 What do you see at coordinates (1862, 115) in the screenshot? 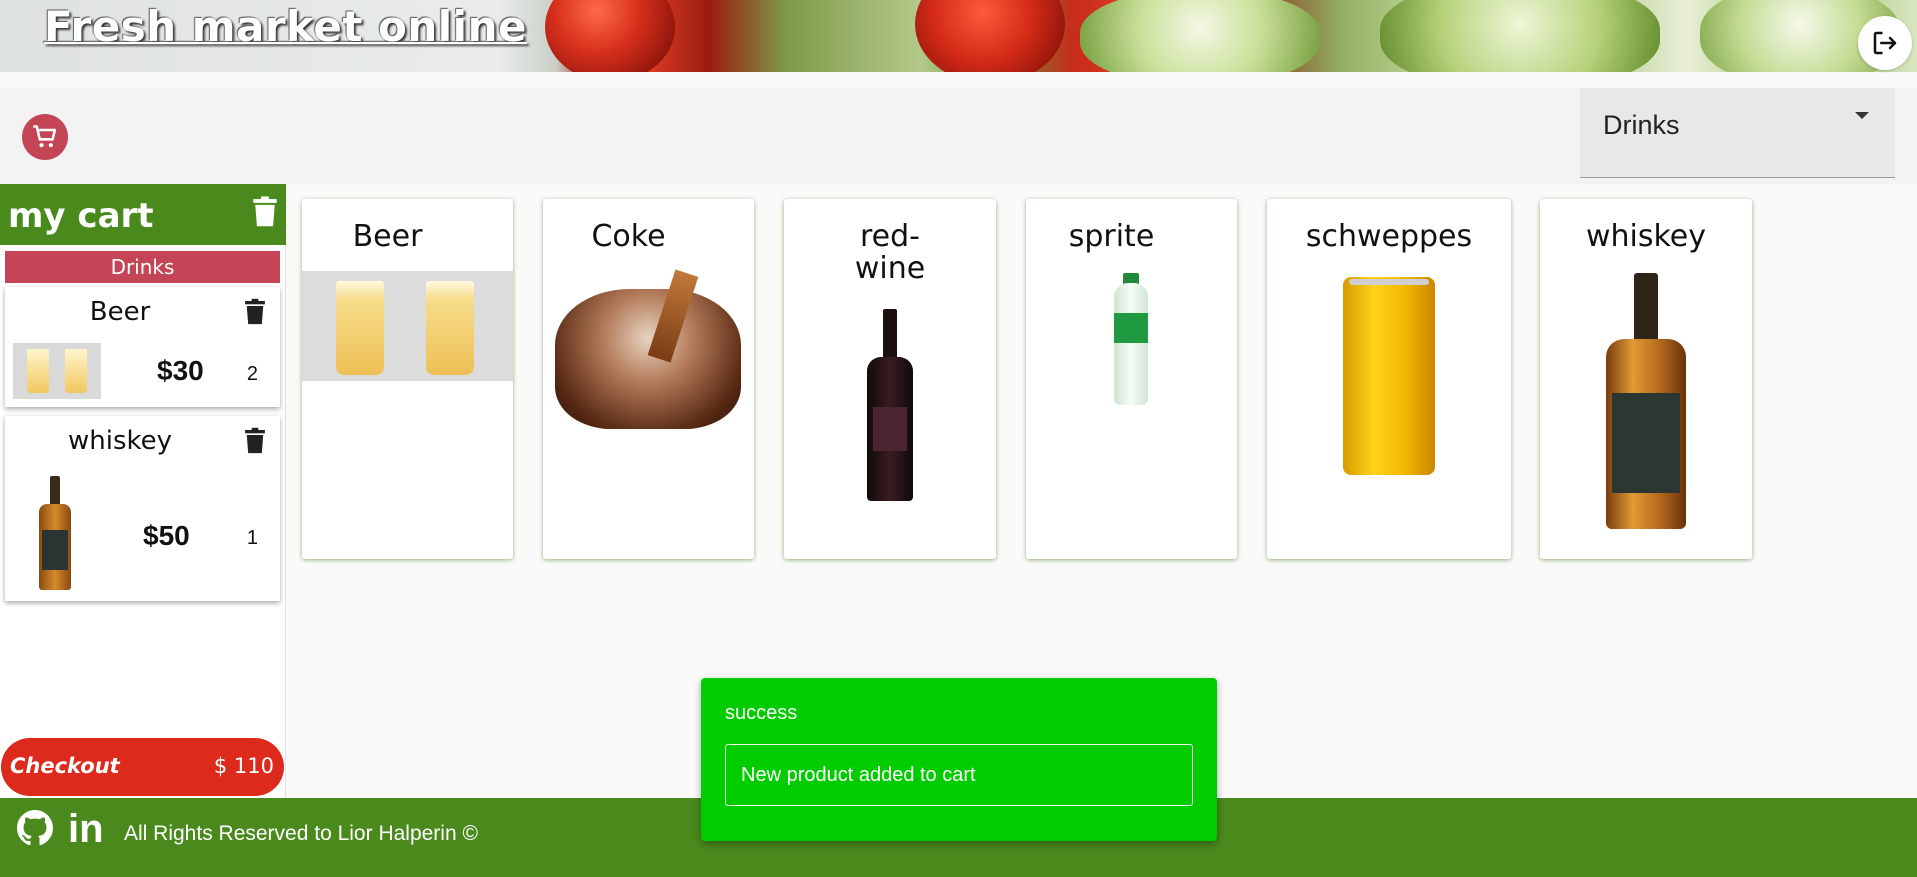
I see `chevron-down-icon` at bounding box center [1862, 115].